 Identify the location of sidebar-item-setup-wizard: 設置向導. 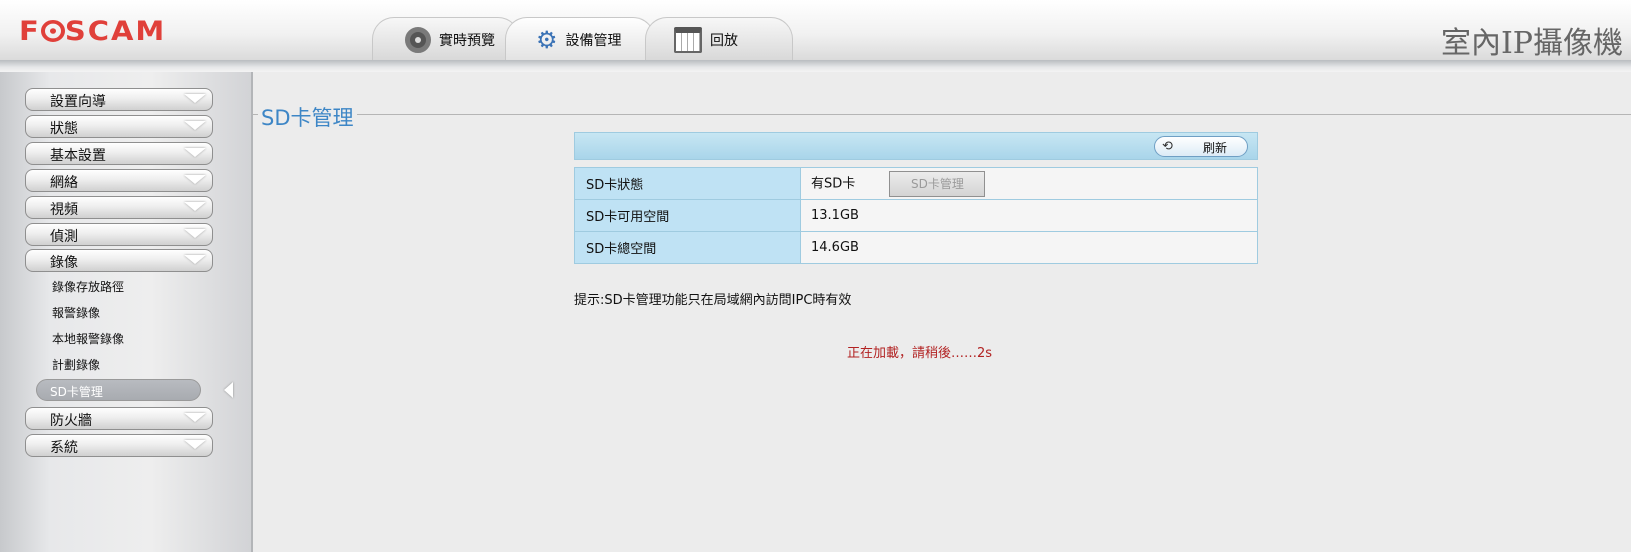
(119, 99).